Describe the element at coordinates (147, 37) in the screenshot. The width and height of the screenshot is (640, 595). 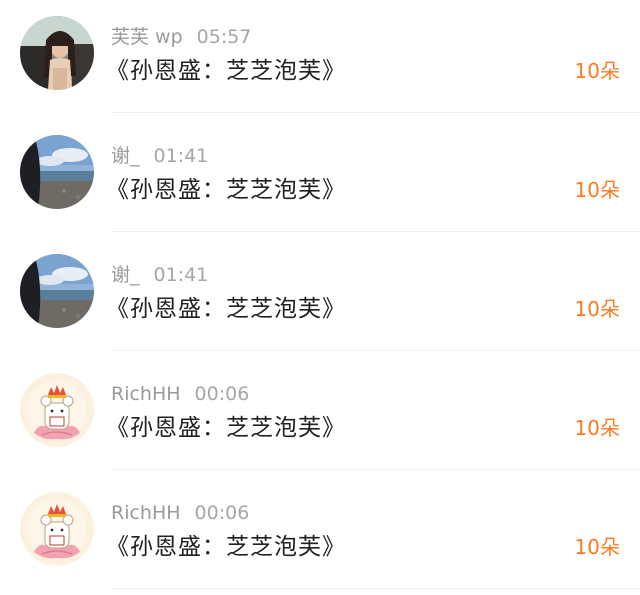
I see `user-name: 芙芙 wp` at that location.